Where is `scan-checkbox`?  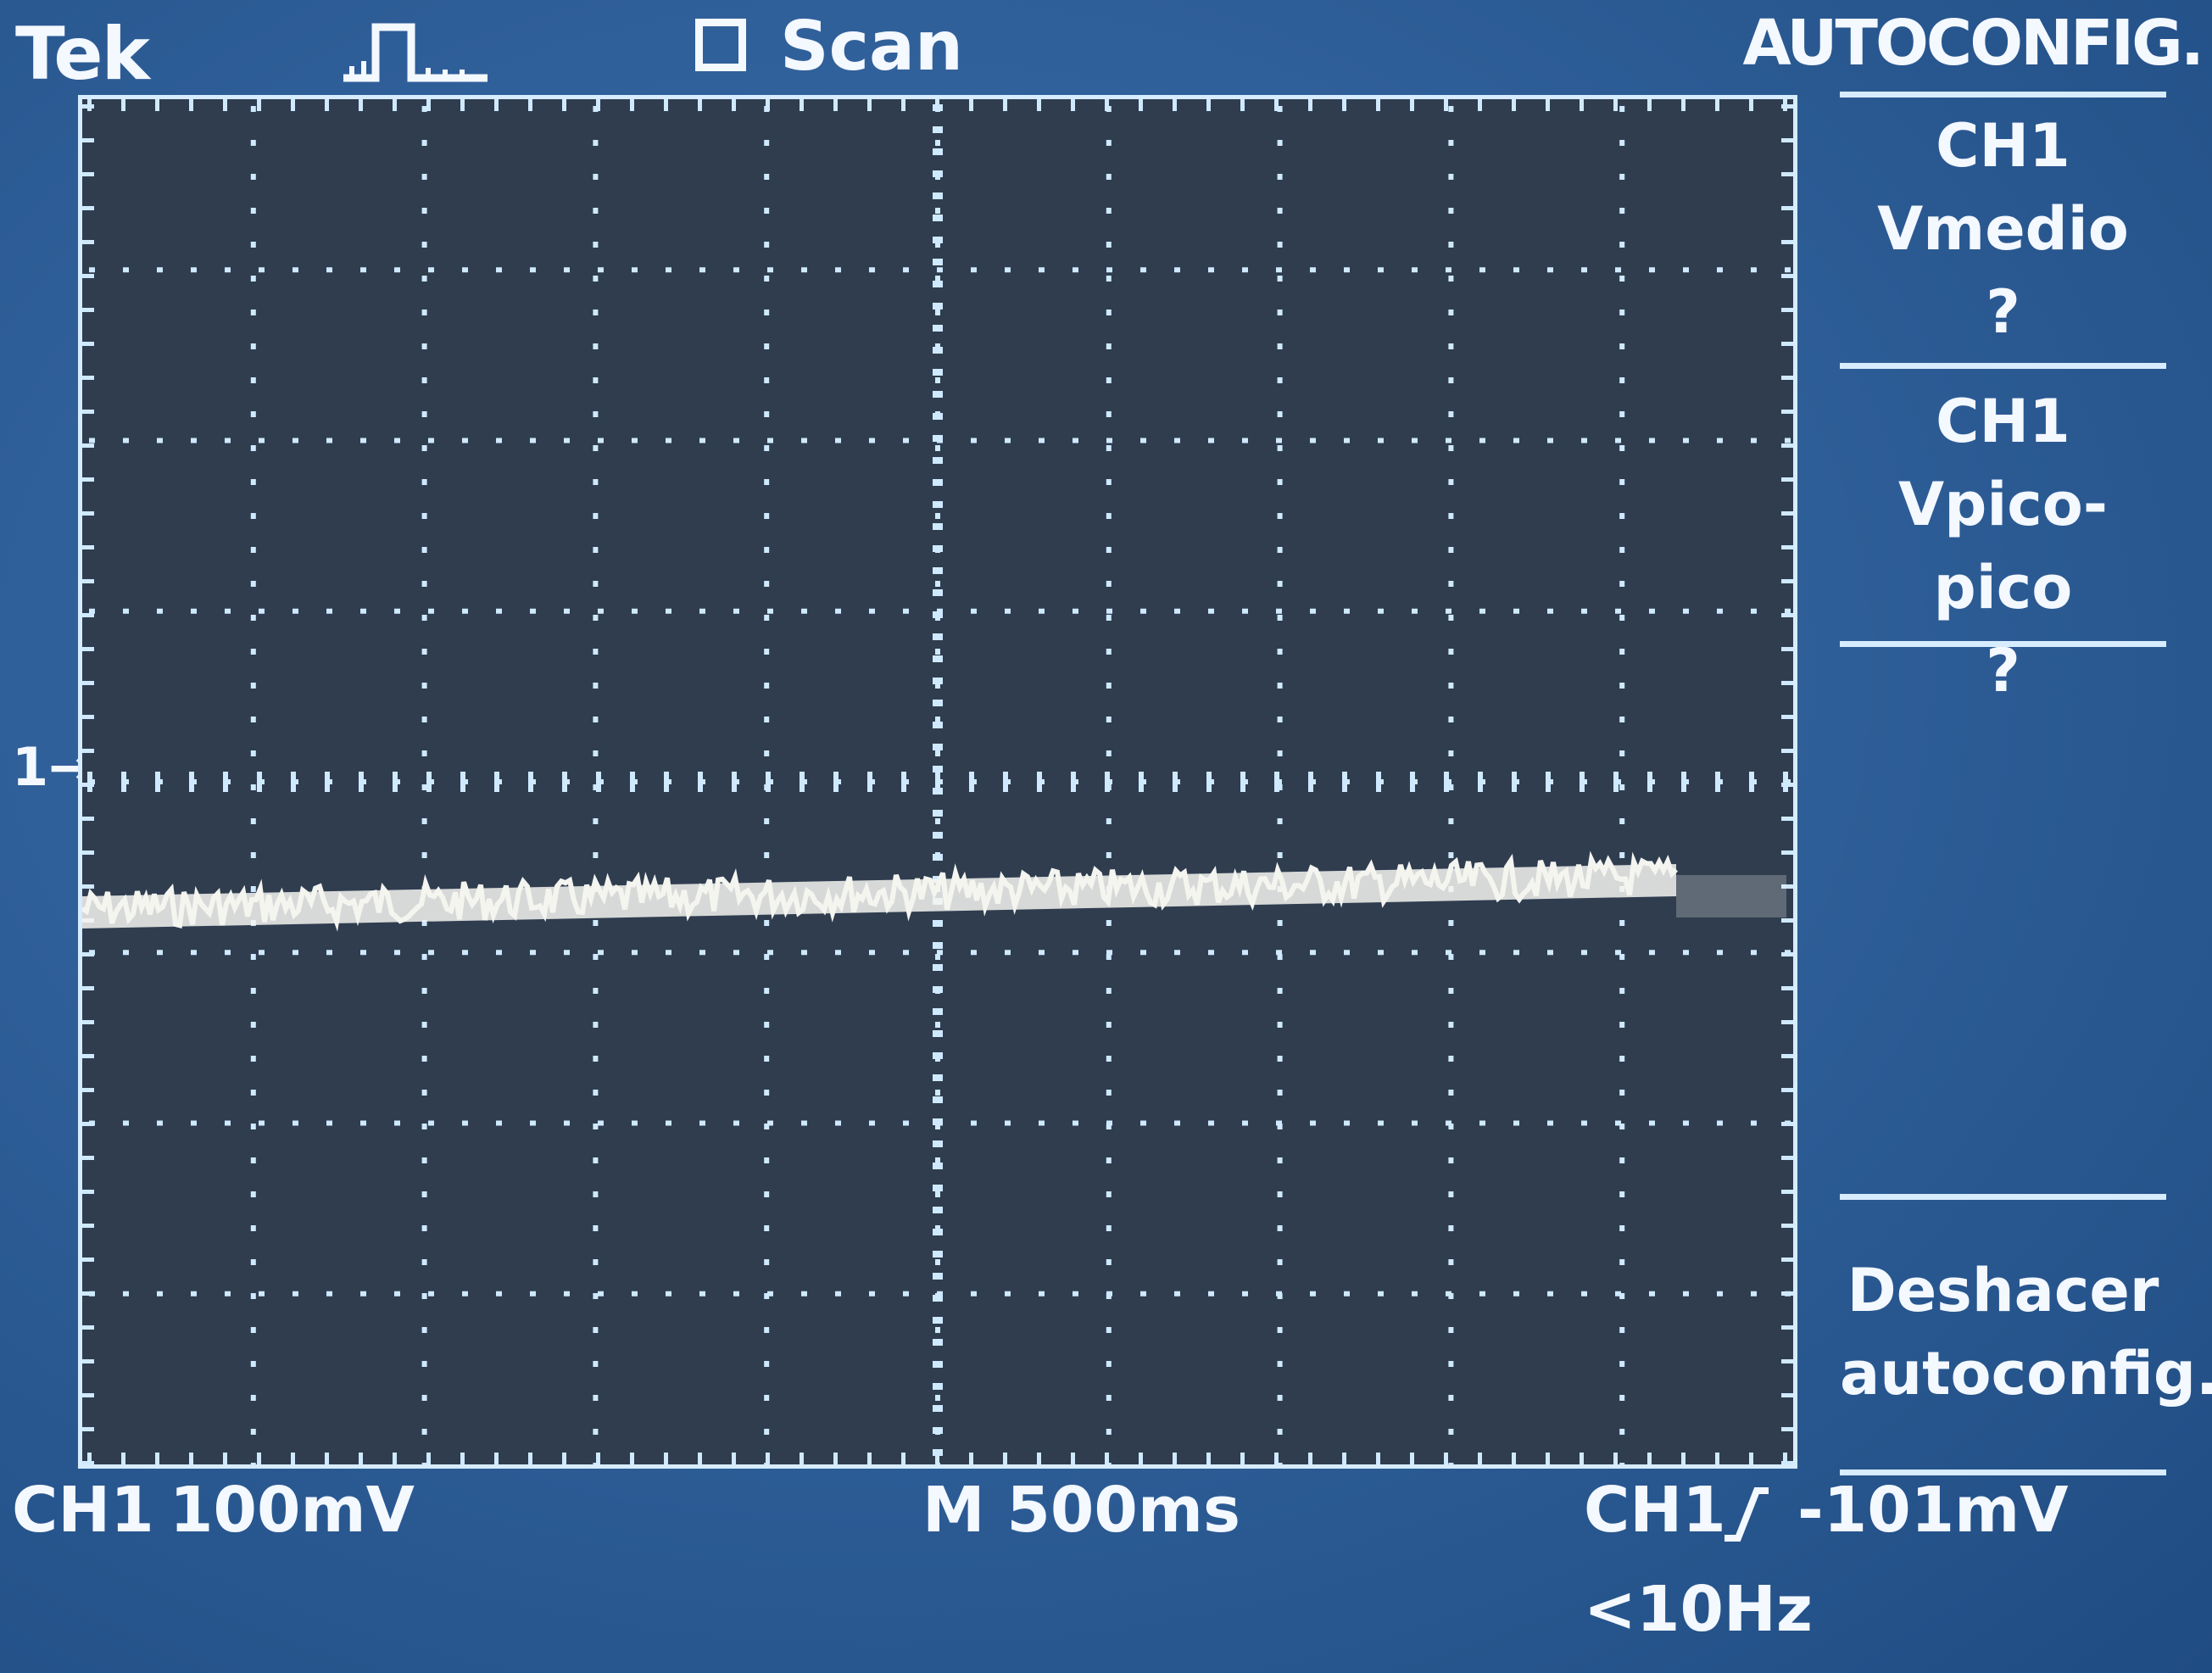
scan-checkbox is located at coordinates (720, 45).